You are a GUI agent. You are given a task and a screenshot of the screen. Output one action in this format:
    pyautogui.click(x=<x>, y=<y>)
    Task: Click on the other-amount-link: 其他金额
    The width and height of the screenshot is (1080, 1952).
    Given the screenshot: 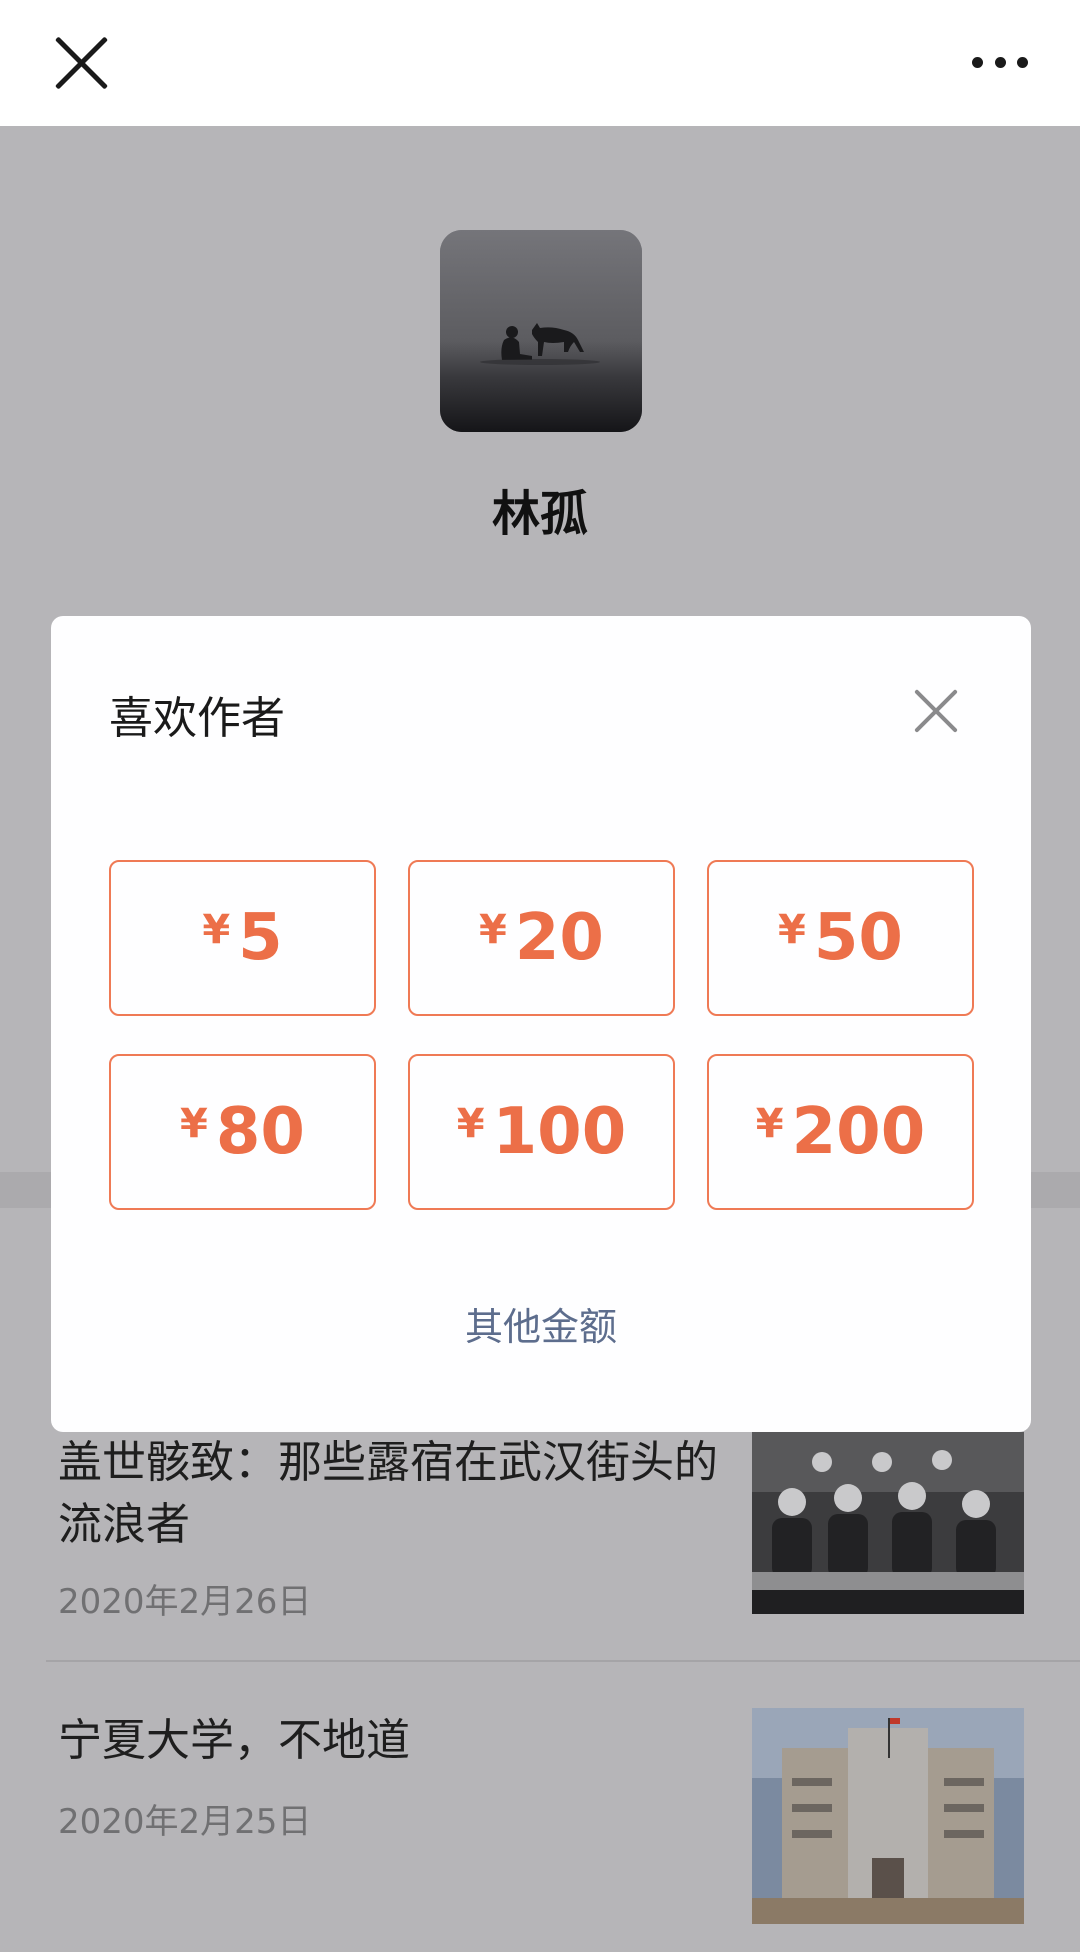 What is the action you would take?
    pyautogui.click(x=541, y=1323)
    